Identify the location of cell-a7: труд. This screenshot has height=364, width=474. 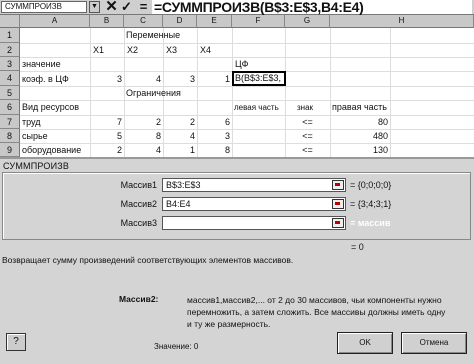
(31, 122).